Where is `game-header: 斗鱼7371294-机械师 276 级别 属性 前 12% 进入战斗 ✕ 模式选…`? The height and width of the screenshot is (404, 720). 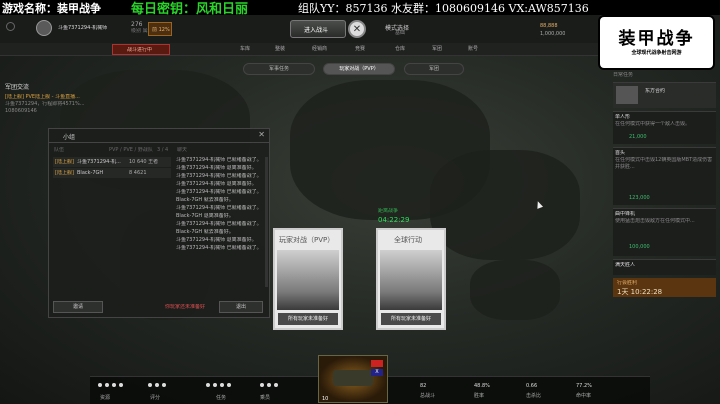
game-header: 斗鱼7371294-机械师 276 级别 属性 前 12% 进入战斗 ✕ 模式选… is located at coordinates (300, 29).